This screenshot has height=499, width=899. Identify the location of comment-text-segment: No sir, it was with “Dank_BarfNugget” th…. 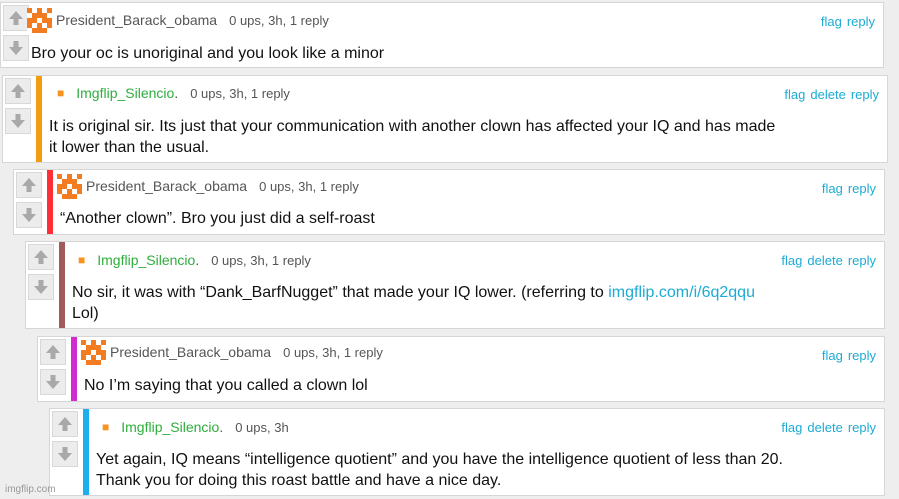
(340, 292).